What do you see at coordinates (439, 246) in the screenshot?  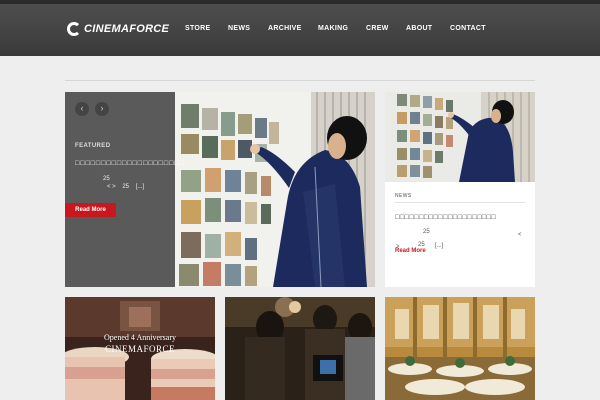 I see `news-card-meta-ellipsis: [...]` at bounding box center [439, 246].